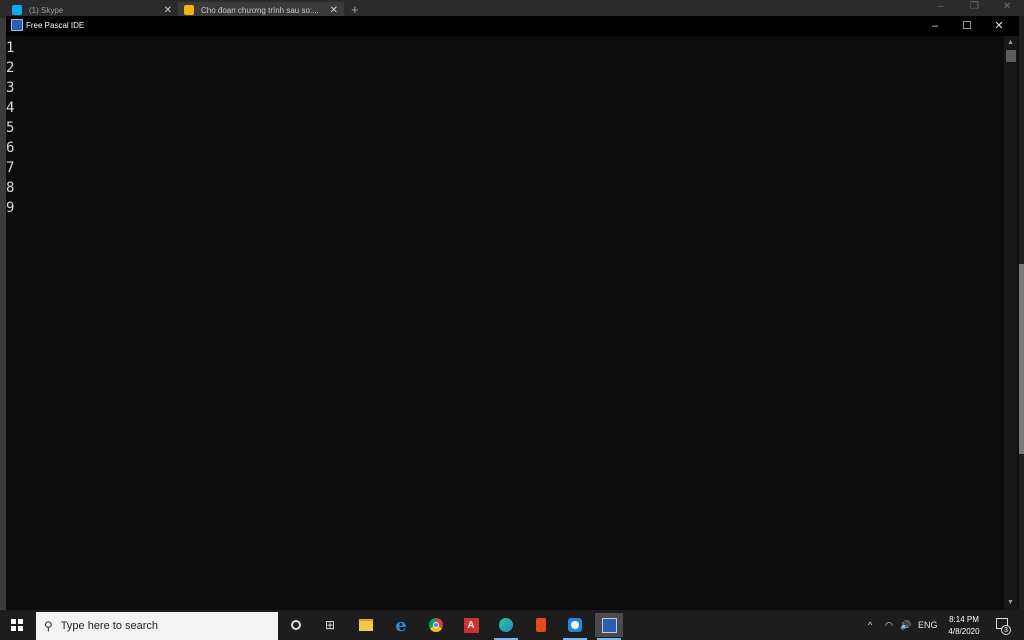 Image resolution: width=1024 pixels, height=640 pixels. Describe the element at coordinates (10, 88) in the screenshot. I see `output-line: 3` at that location.